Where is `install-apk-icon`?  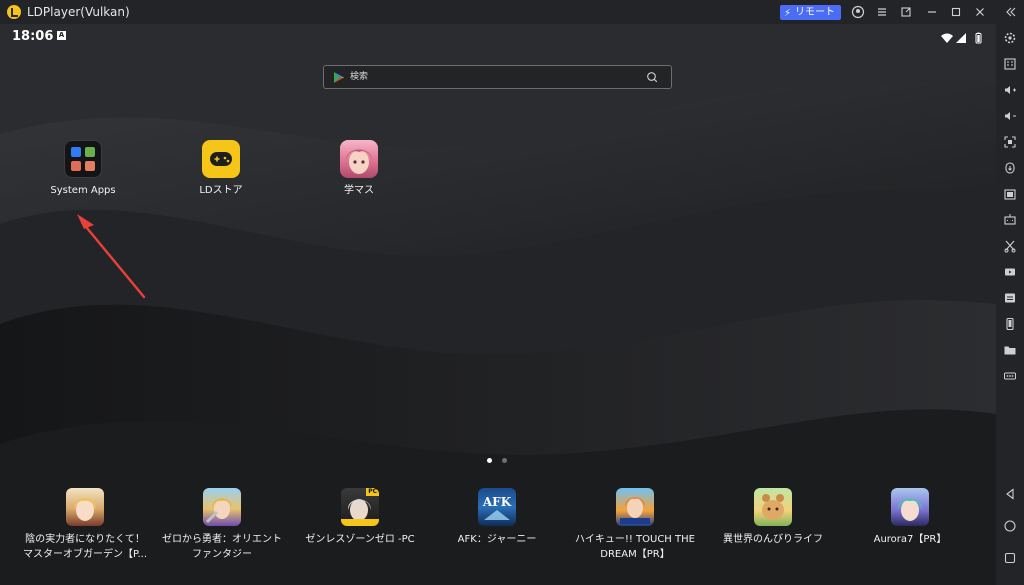 install-apk-icon is located at coordinates (1010, 168).